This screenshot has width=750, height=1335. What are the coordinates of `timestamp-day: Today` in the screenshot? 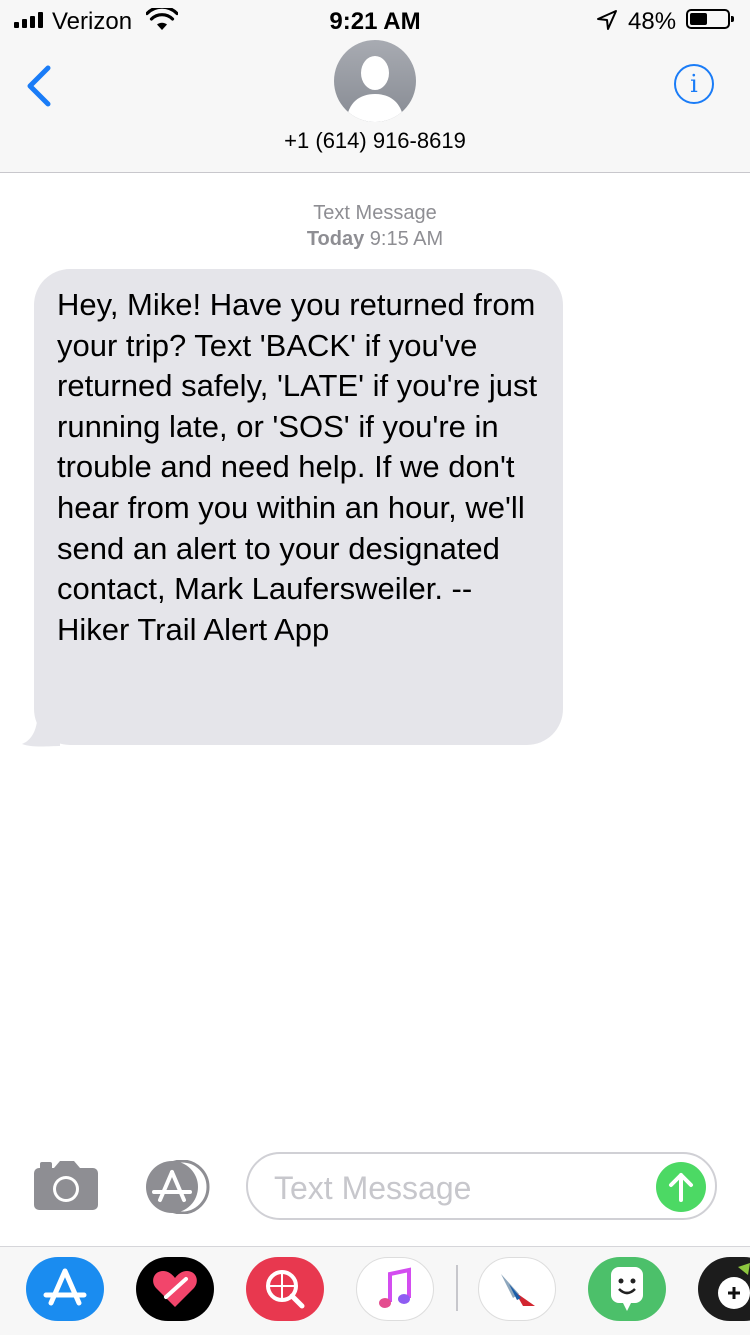 It's located at (335, 239).